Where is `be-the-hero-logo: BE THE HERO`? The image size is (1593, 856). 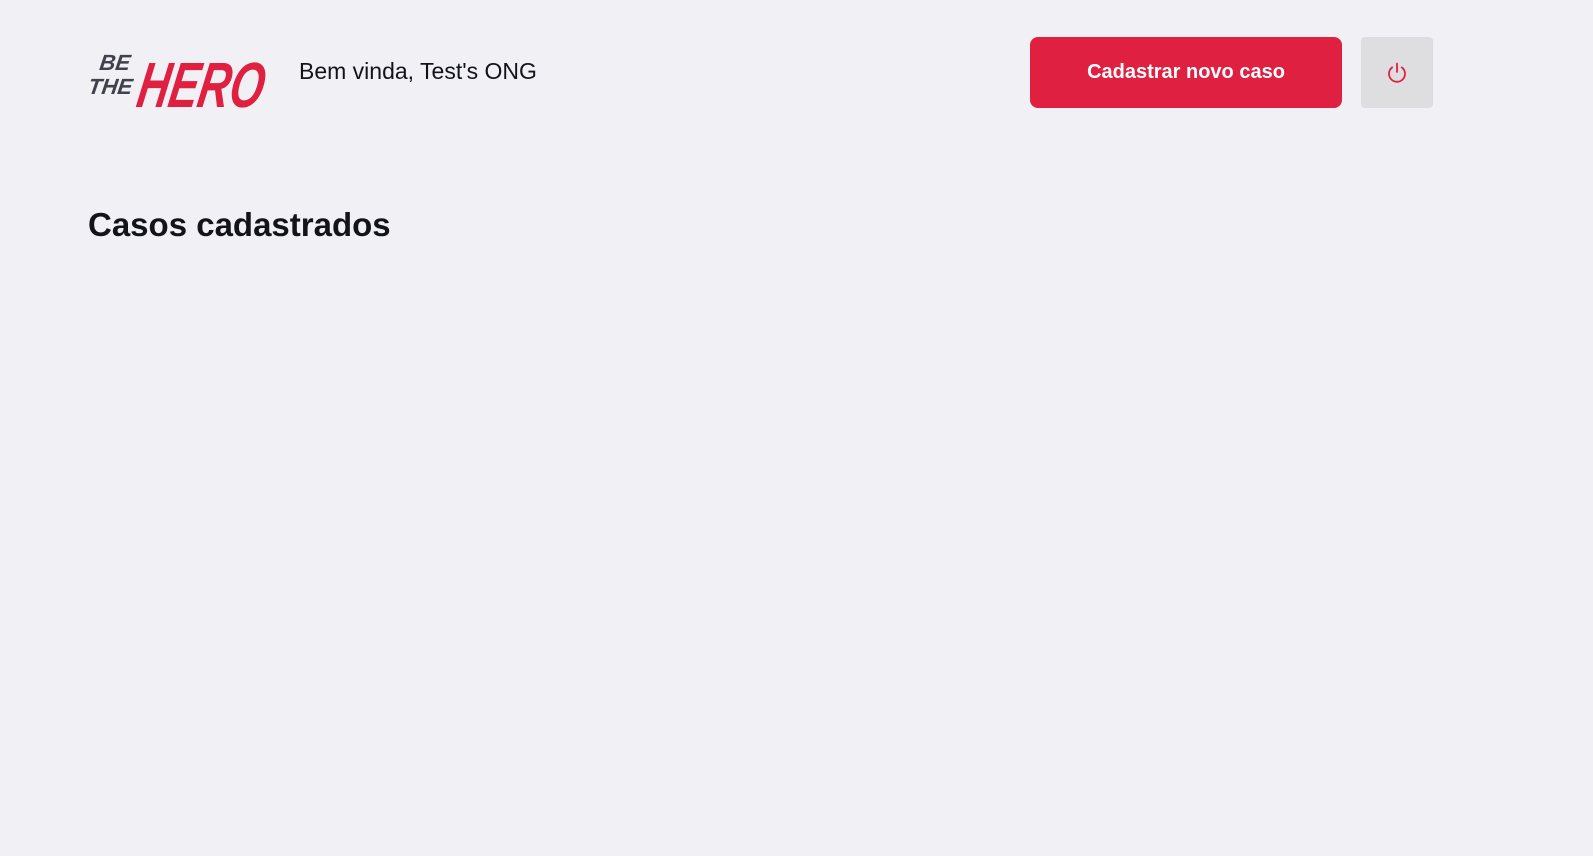
be-the-hero-logo: BE THE HERO is located at coordinates (179, 72).